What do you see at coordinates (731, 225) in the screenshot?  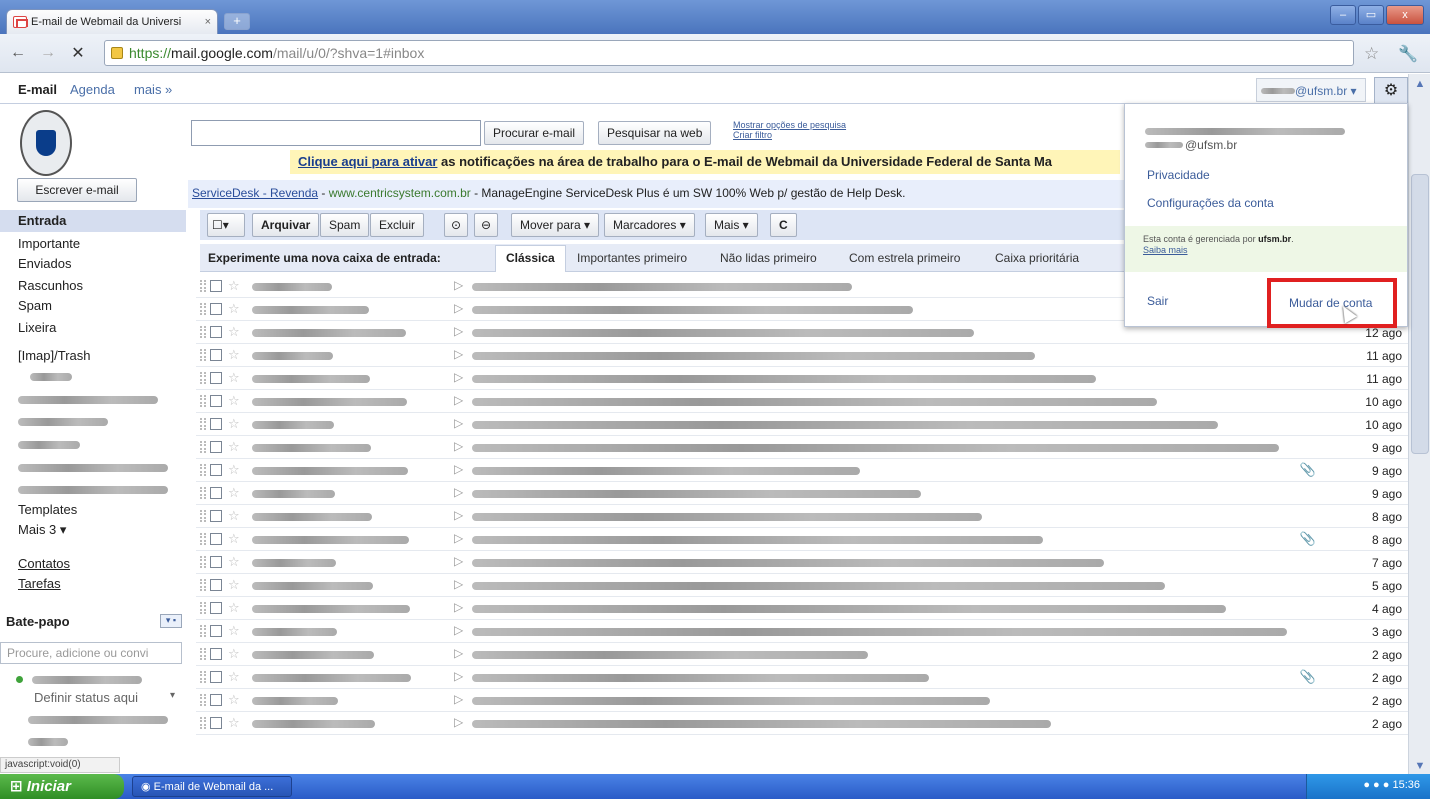 I see `more-actions-button: Mais ▾` at bounding box center [731, 225].